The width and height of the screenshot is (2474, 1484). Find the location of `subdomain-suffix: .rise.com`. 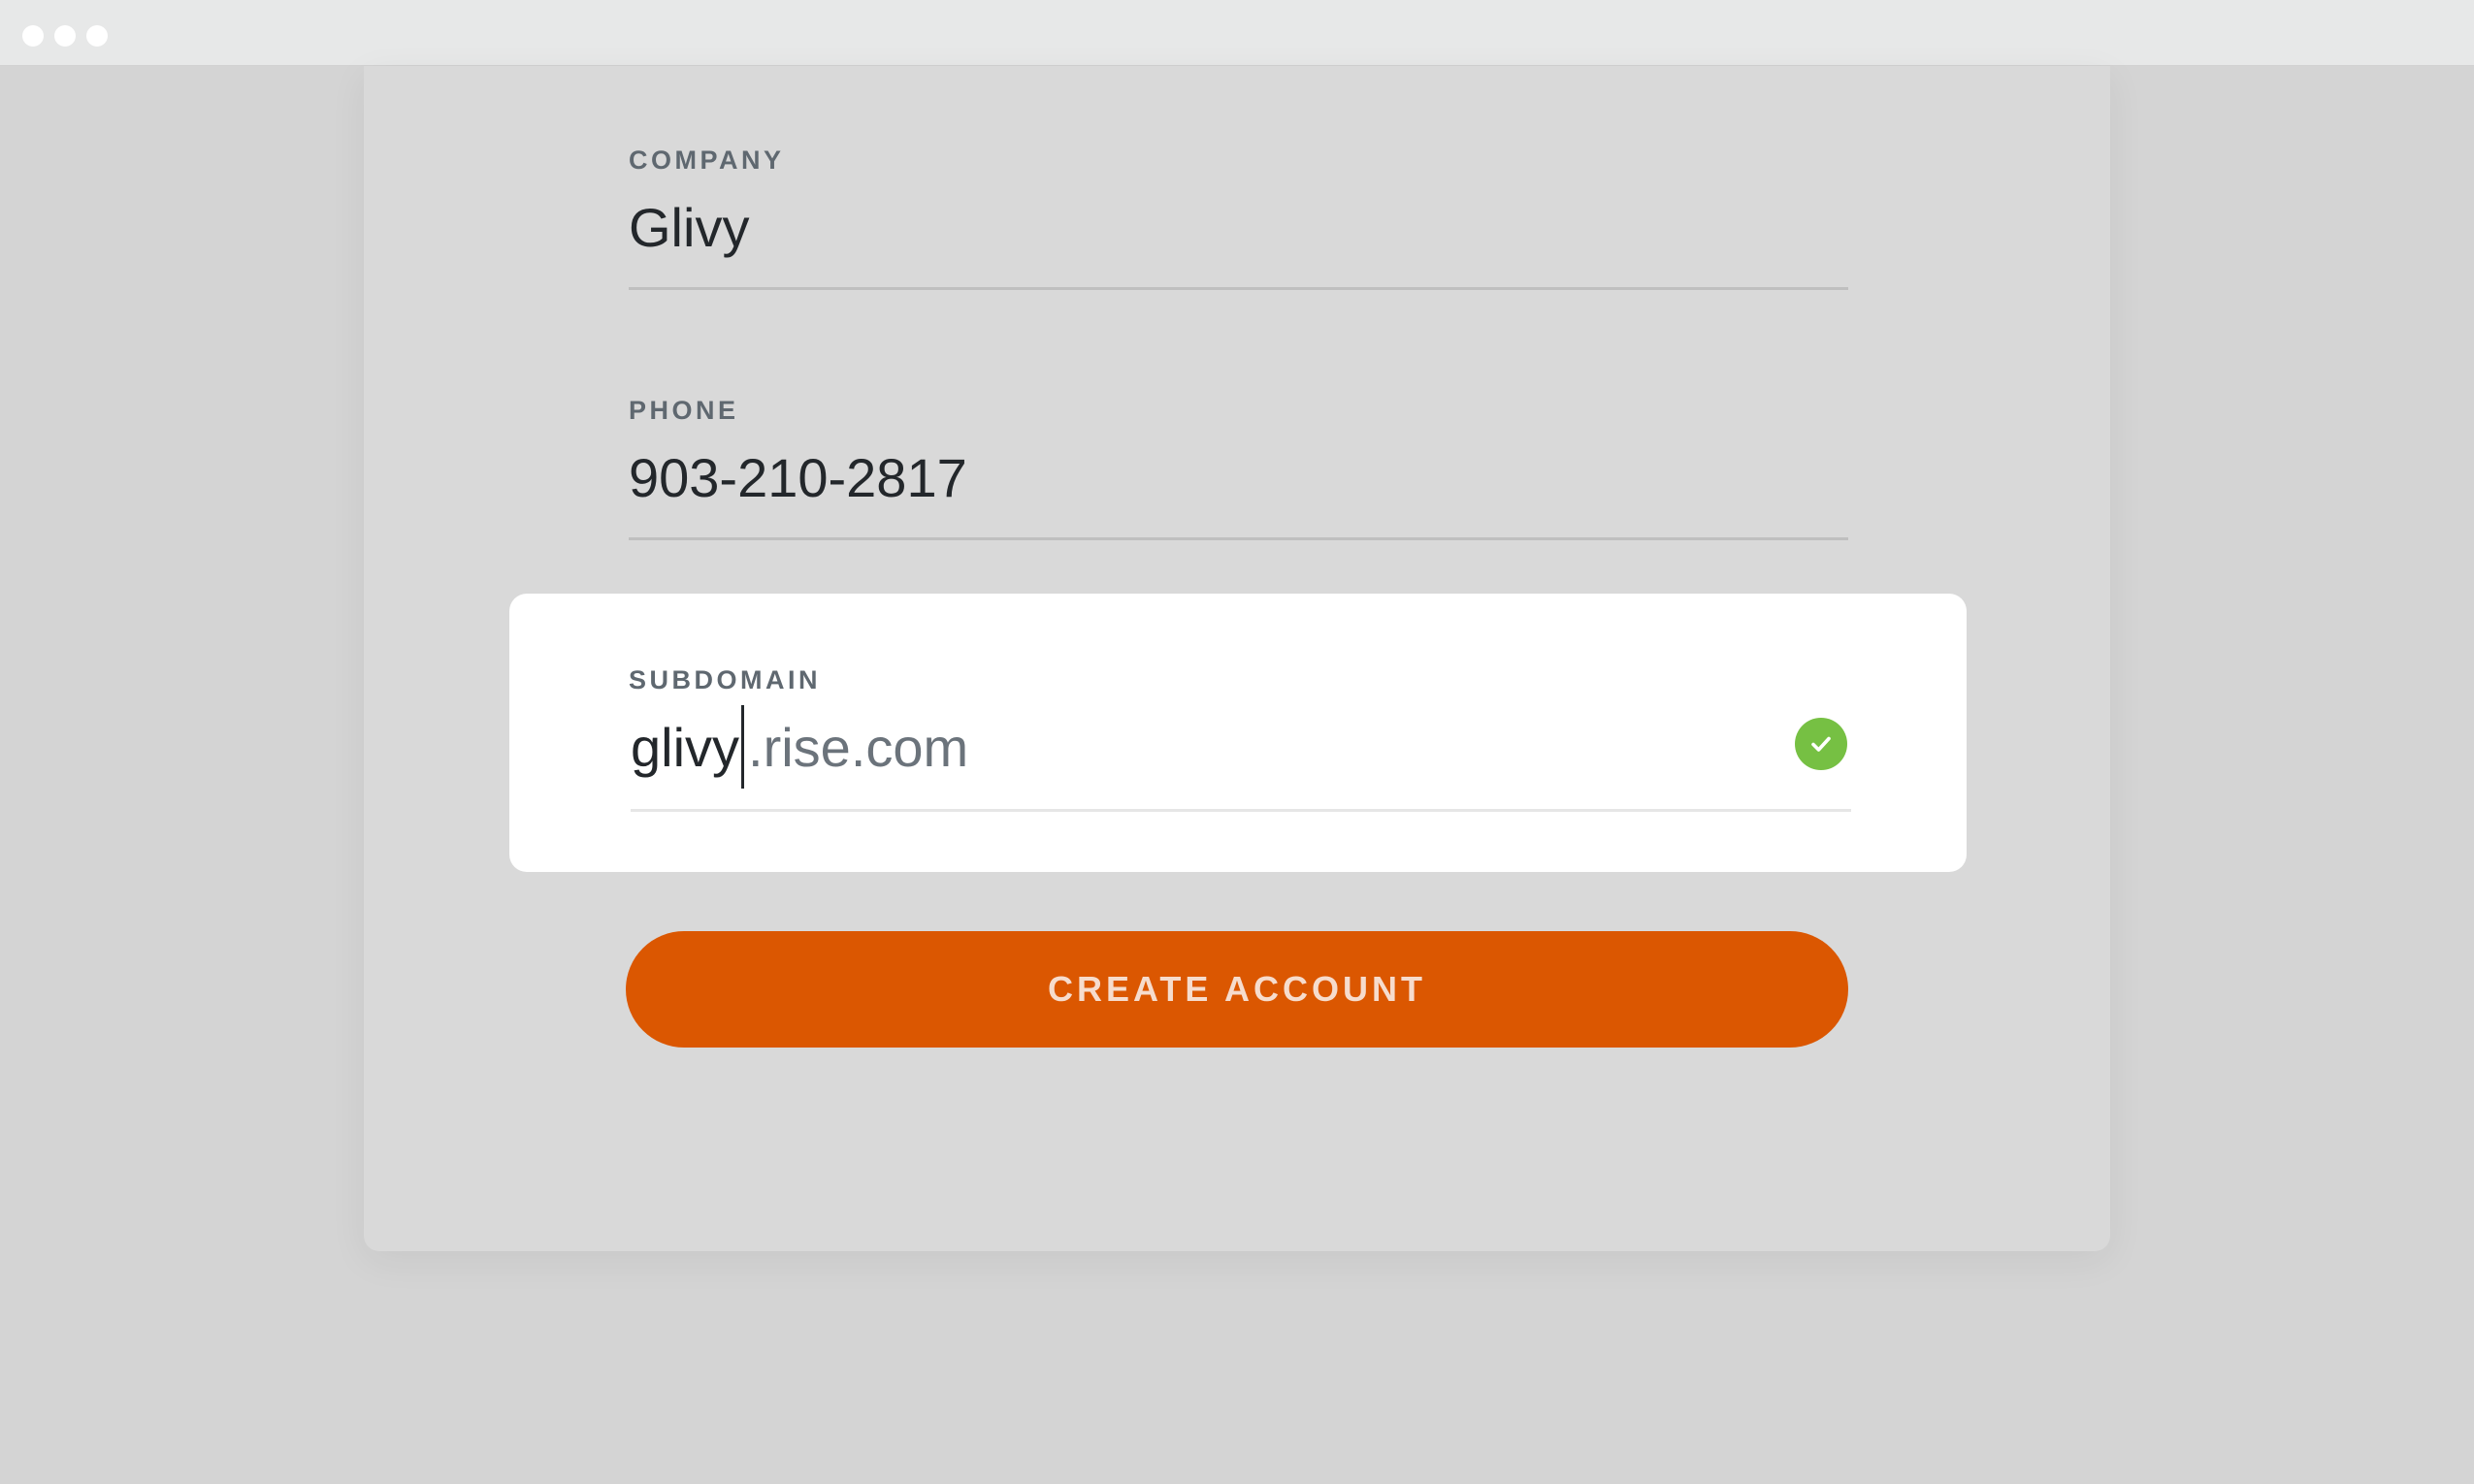

subdomain-suffix: .rise.com is located at coordinates (858, 747).